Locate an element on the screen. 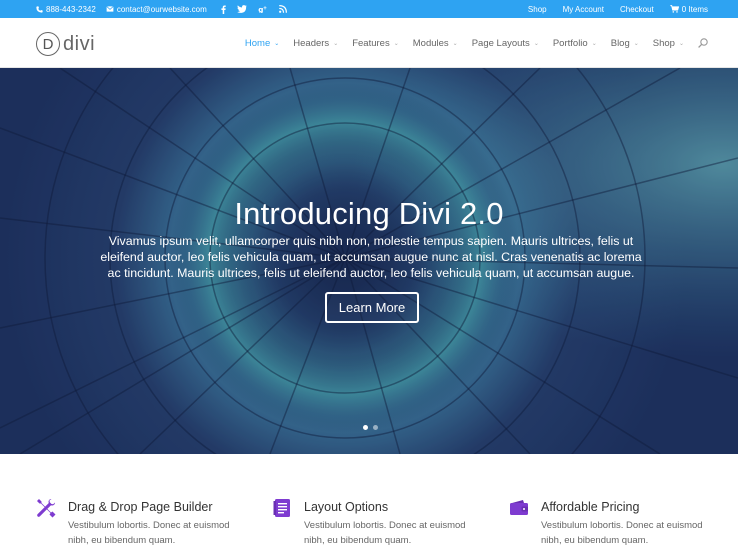  rss-icon is located at coordinates (282, 9).